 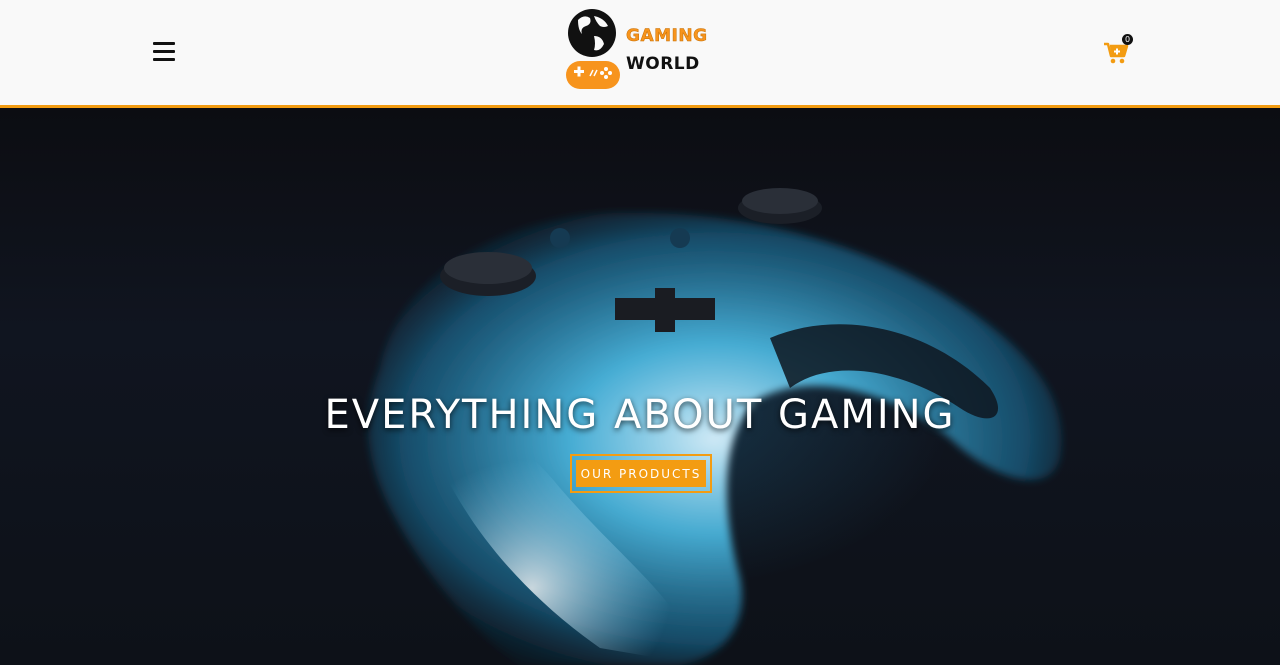 I want to click on logo-text-world: WORLD, so click(x=663, y=64).